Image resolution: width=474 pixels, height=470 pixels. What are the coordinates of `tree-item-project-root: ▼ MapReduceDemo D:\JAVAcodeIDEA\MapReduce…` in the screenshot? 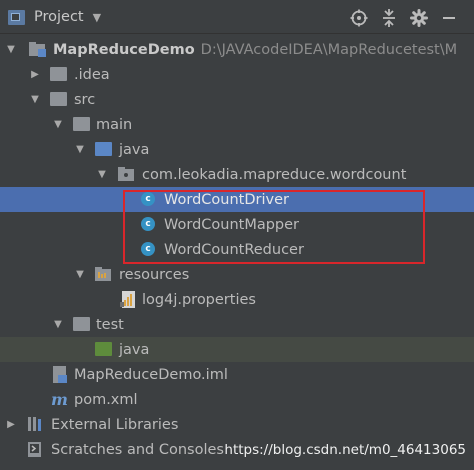 It's located at (237, 49).